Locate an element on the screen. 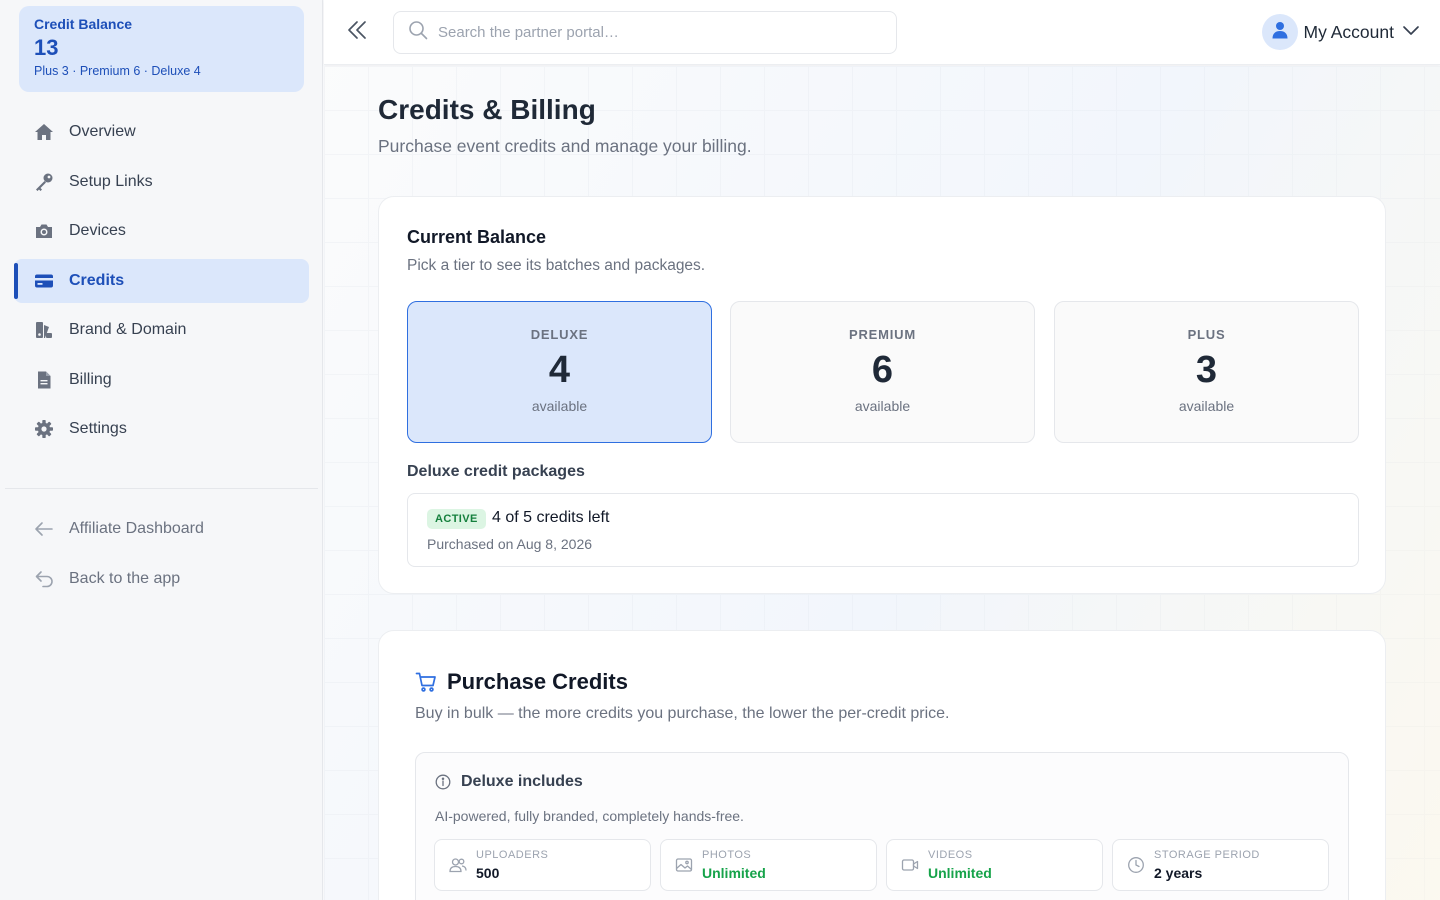 The height and width of the screenshot is (900, 1440). tier-count: 4 is located at coordinates (559, 370).